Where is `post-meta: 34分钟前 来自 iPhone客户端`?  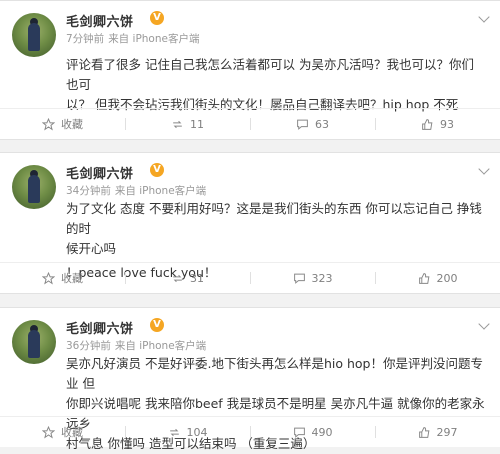 post-meta: 34分钟前 来自 iPhone客户端 is located at coordinates (138, 190).